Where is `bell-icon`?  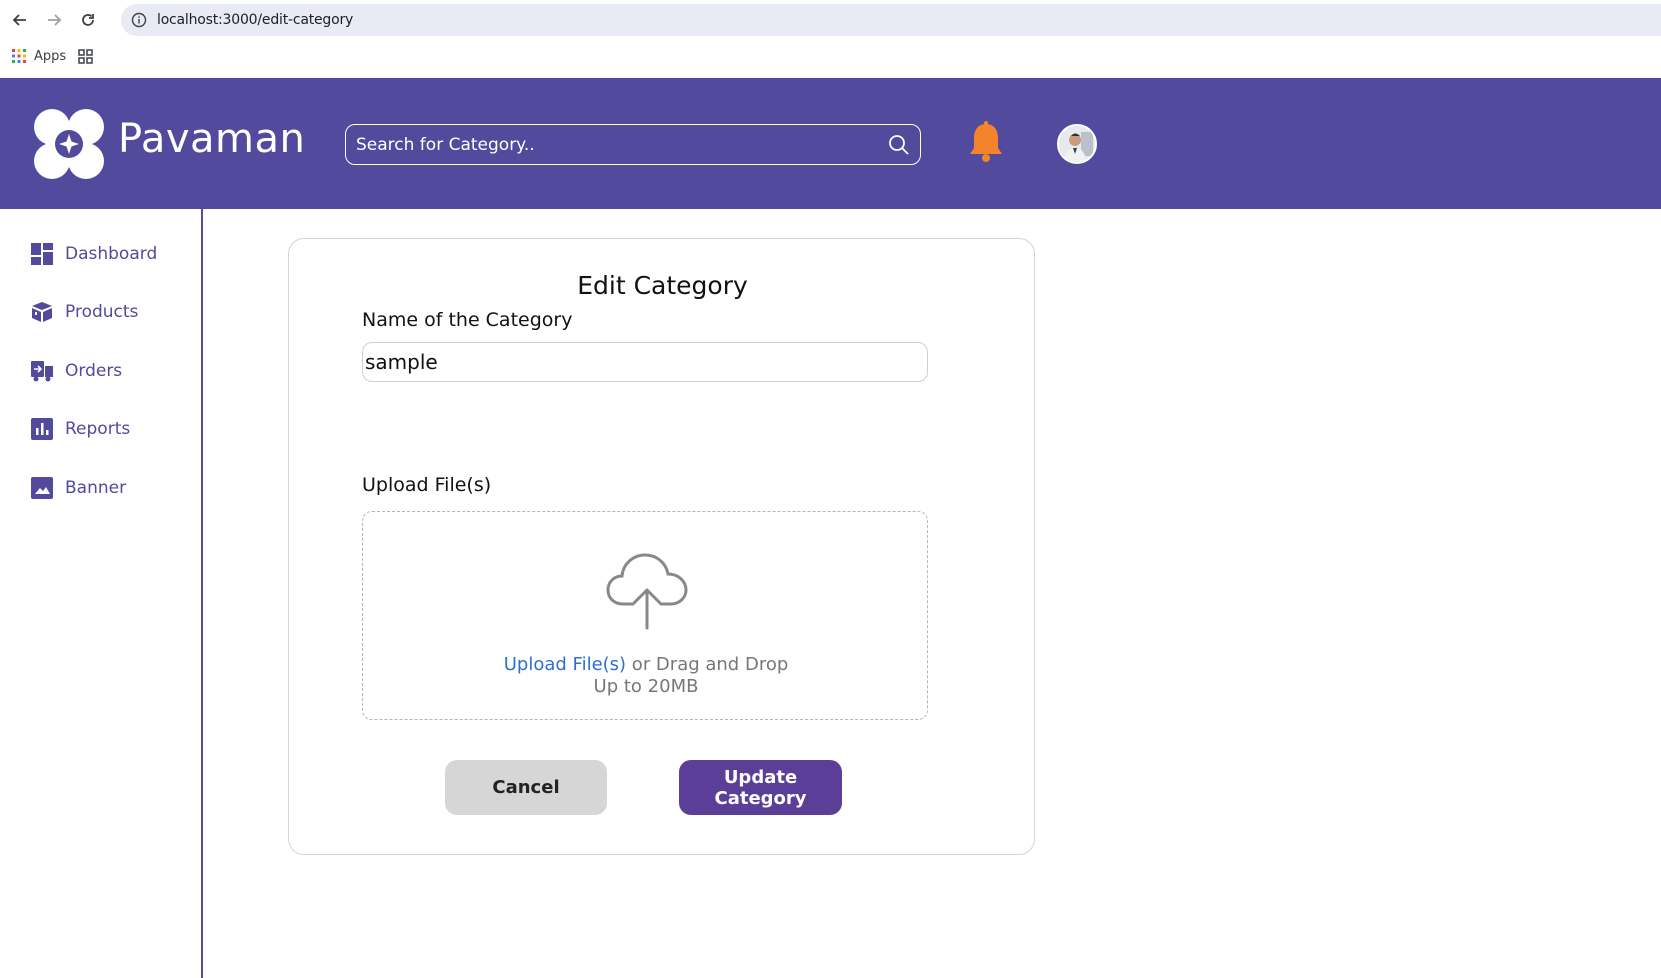
bell-icon is located at coordinates (986, 142).